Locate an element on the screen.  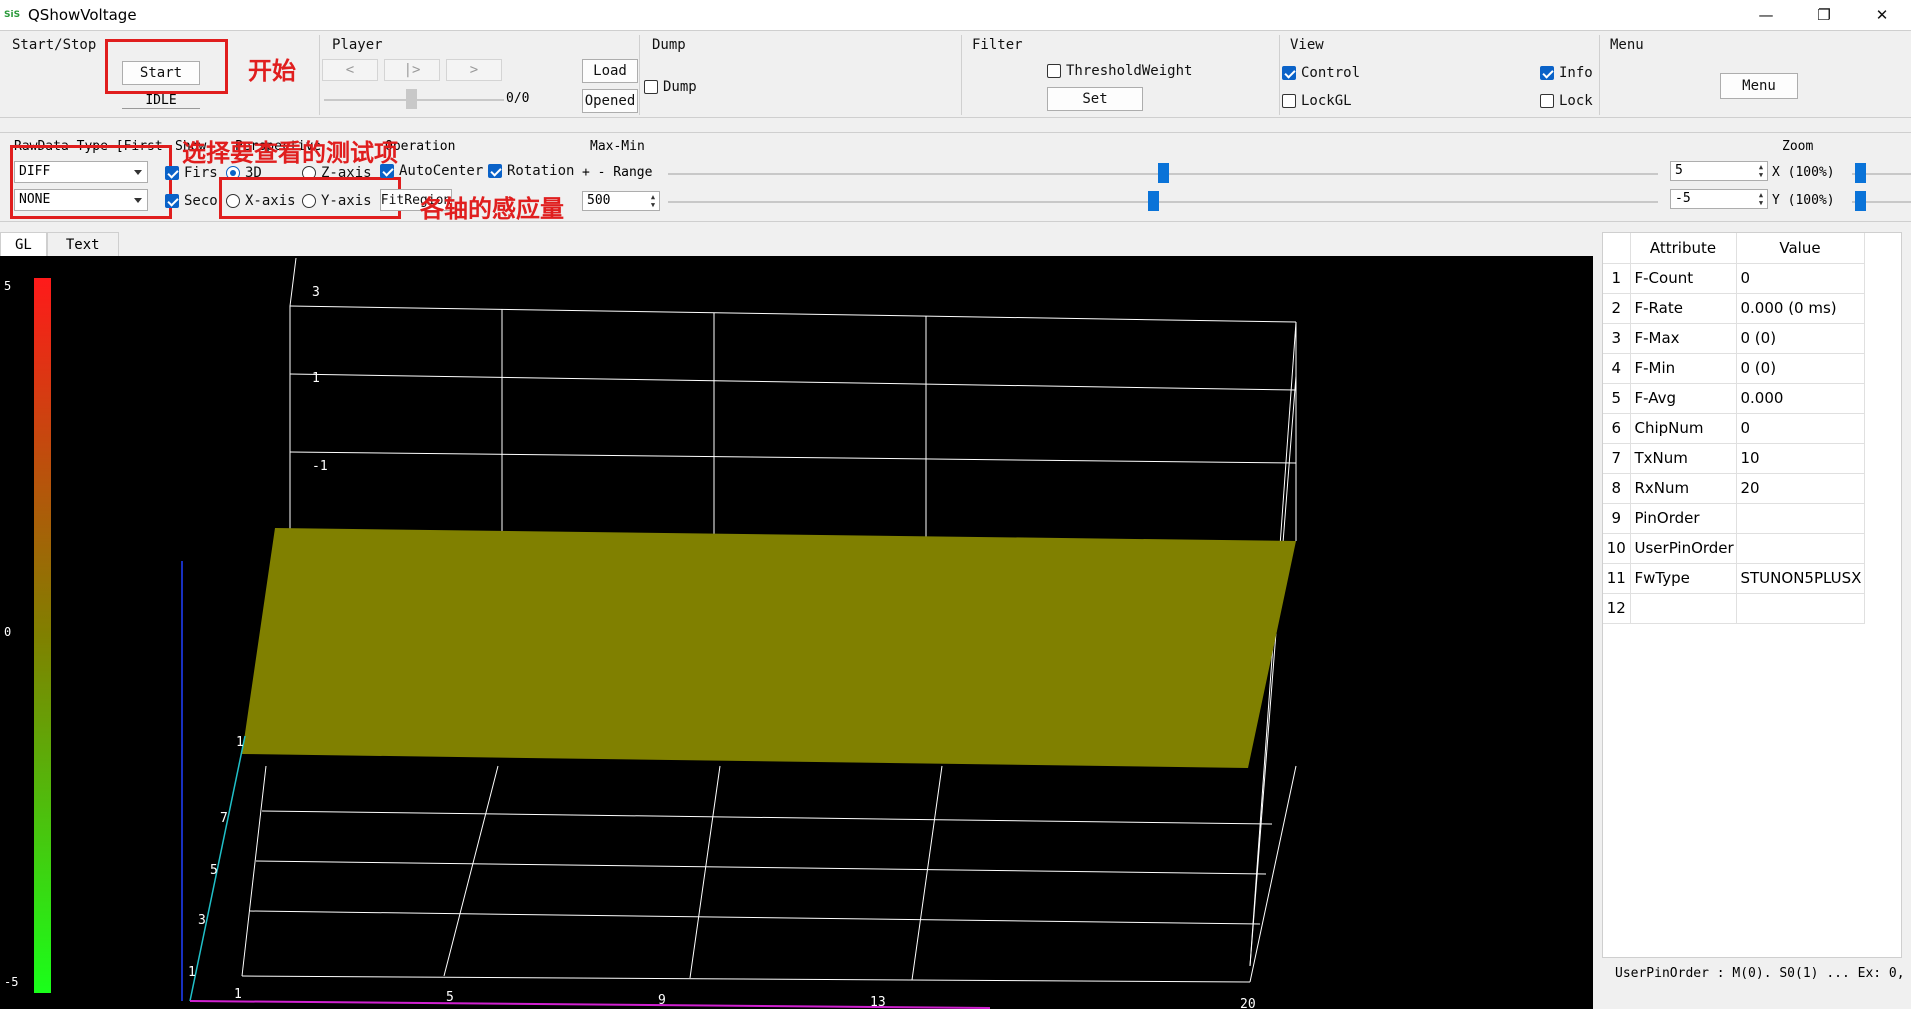
value-cell: 0.000 (0 ms) is located at coordinates (1800, 308).